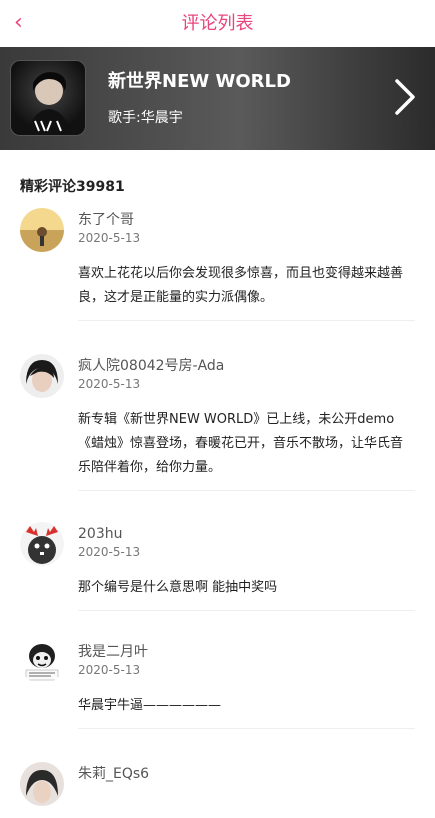  What do you see at coordinates (246, 593) in the screenshot?
I see `comment-text: 那个编号是什么意思啊 能抽中奖吗` at bounding box center [246, 593].